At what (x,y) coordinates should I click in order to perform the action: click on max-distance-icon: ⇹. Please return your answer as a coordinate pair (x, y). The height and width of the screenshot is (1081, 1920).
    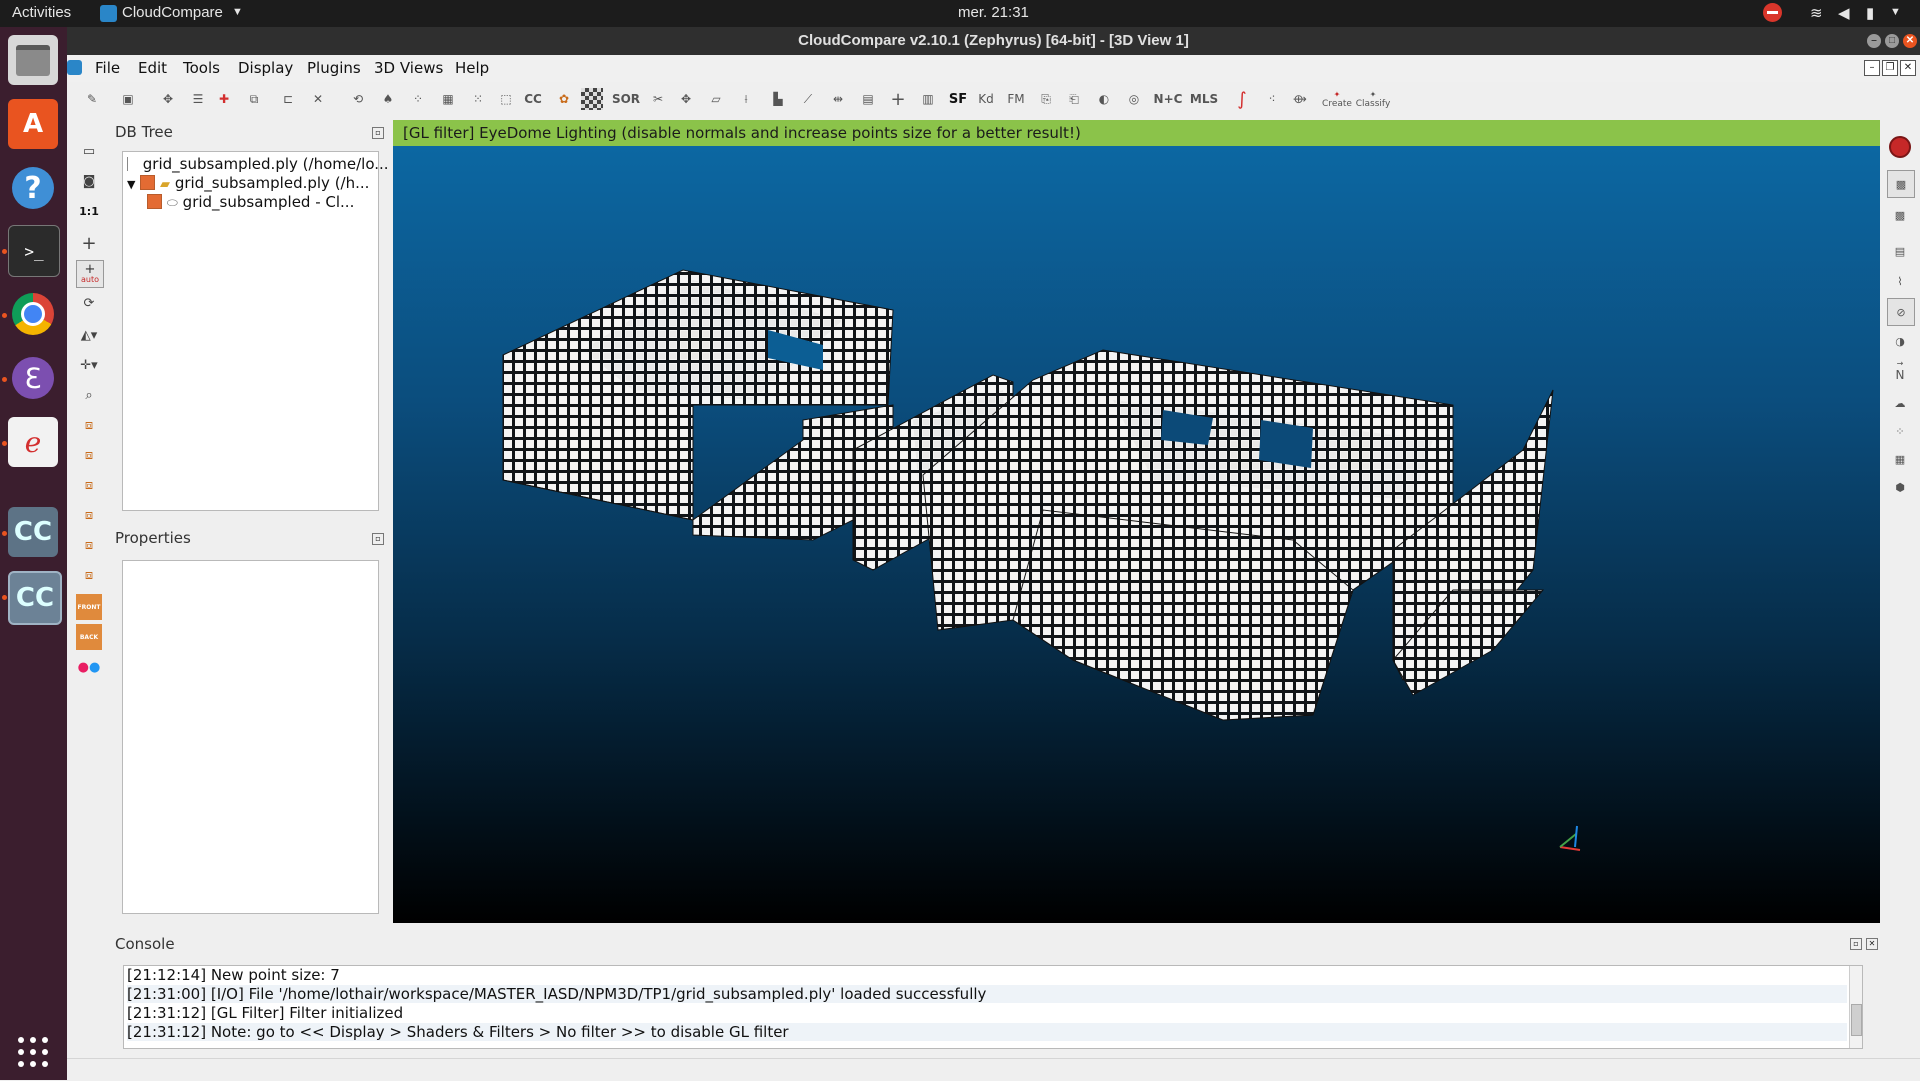
    Looking at the image, I should click on (838, 99).